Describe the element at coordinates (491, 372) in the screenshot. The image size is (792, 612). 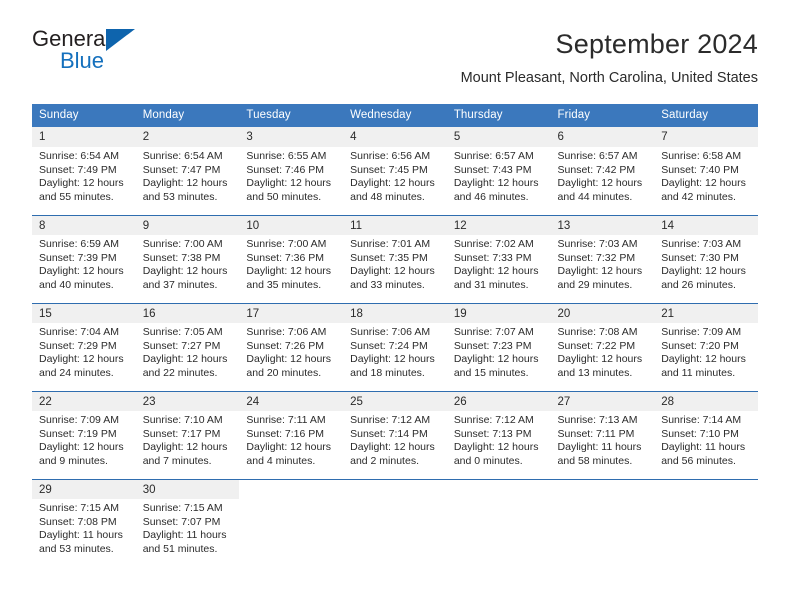
I see `daylight-text: and 15 minutes.` at that location.